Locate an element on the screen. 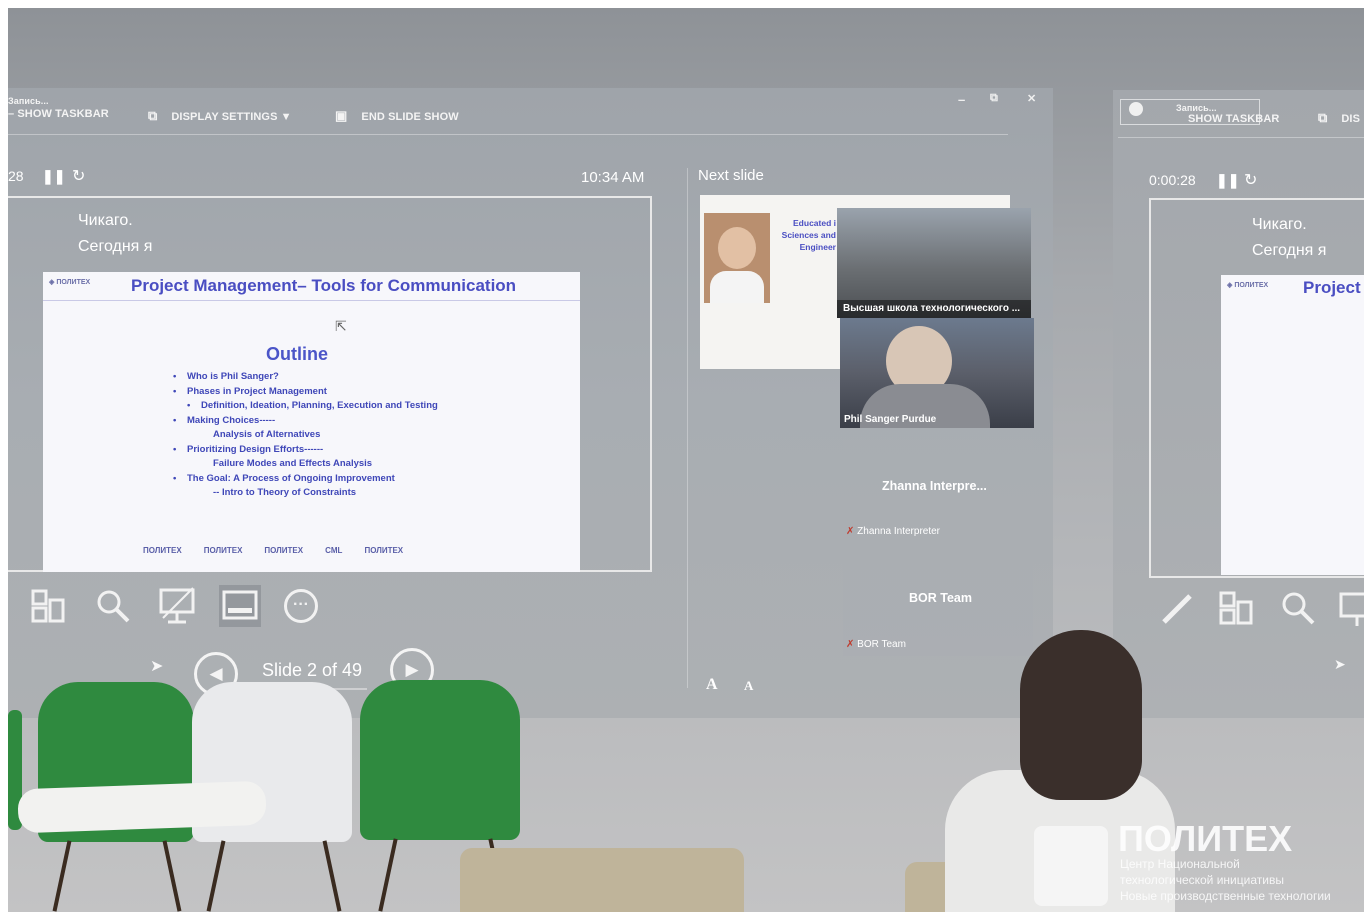 The image size is (1364, 912). participants-panel is located at coordinates (938, 548).